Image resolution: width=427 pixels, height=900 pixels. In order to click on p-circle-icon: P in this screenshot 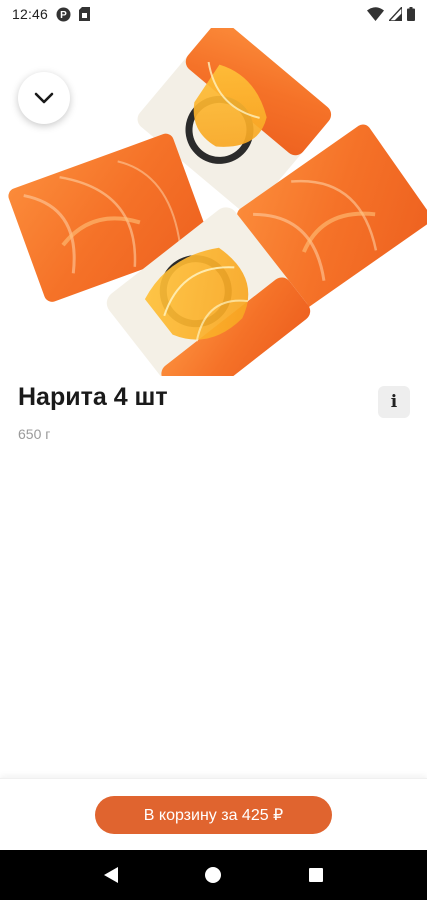, I will do `click(63, 14)`.